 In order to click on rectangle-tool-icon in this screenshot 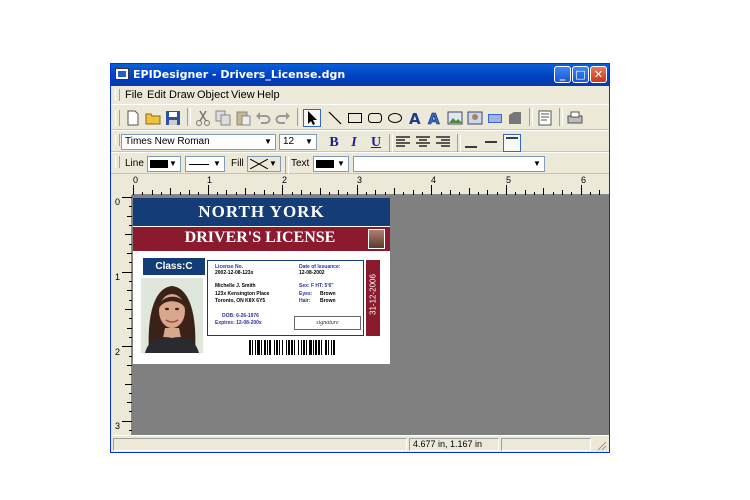, I will do `click(355, 118)`.